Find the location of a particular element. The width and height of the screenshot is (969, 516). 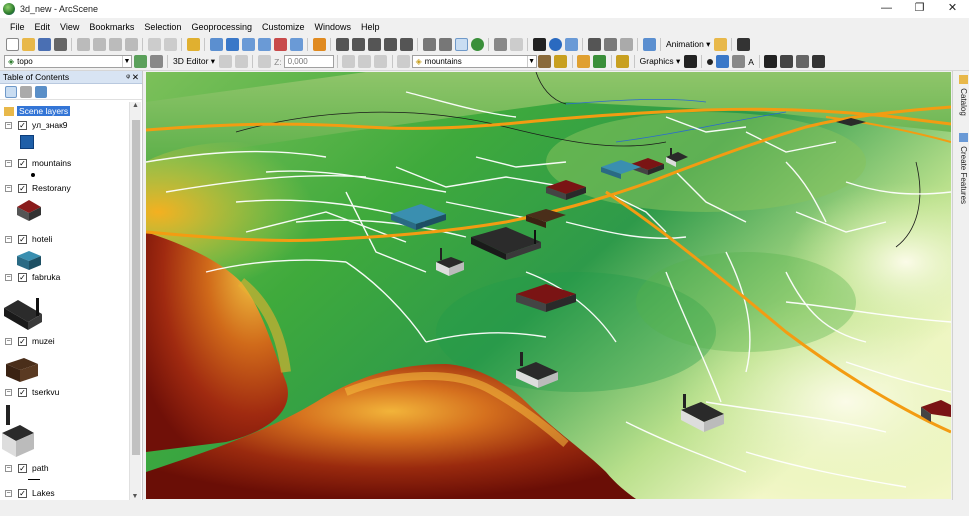

modelbuilder-icon is located at coordinates (319, 44).